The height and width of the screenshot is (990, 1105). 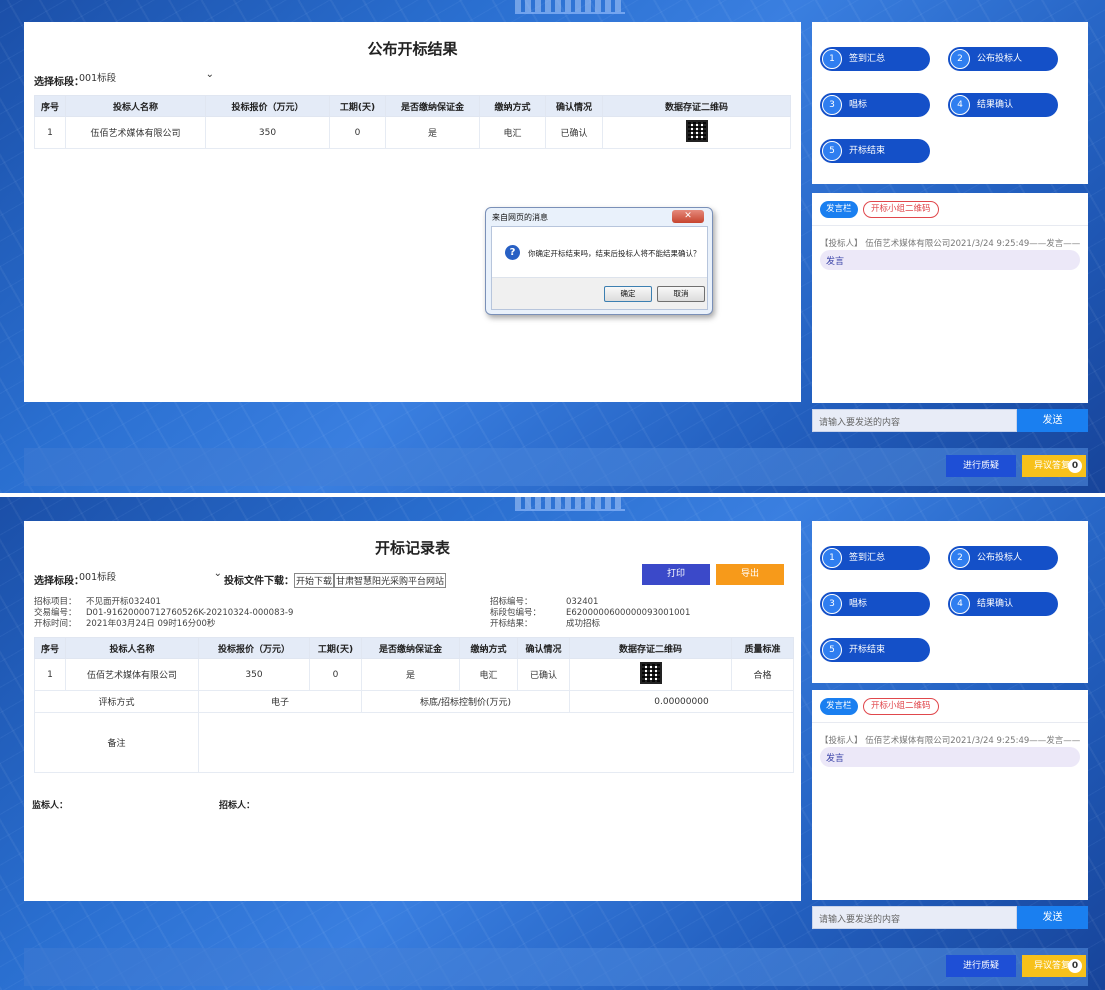 What do you see at coordinates (50, 806) in the screenshot?
I see `supervisor-label: 监标人：` at bounding box center [50, 806].